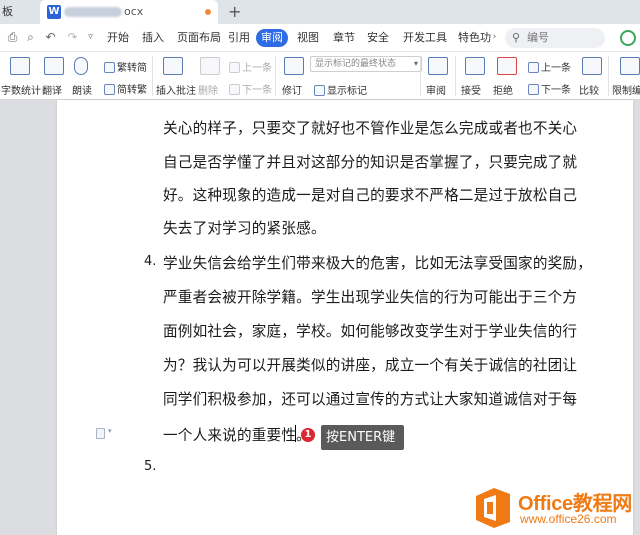 The height and width of the screenshot is (535, 640). I want to click on tab-current-document: W ocx, so click(129, 12).